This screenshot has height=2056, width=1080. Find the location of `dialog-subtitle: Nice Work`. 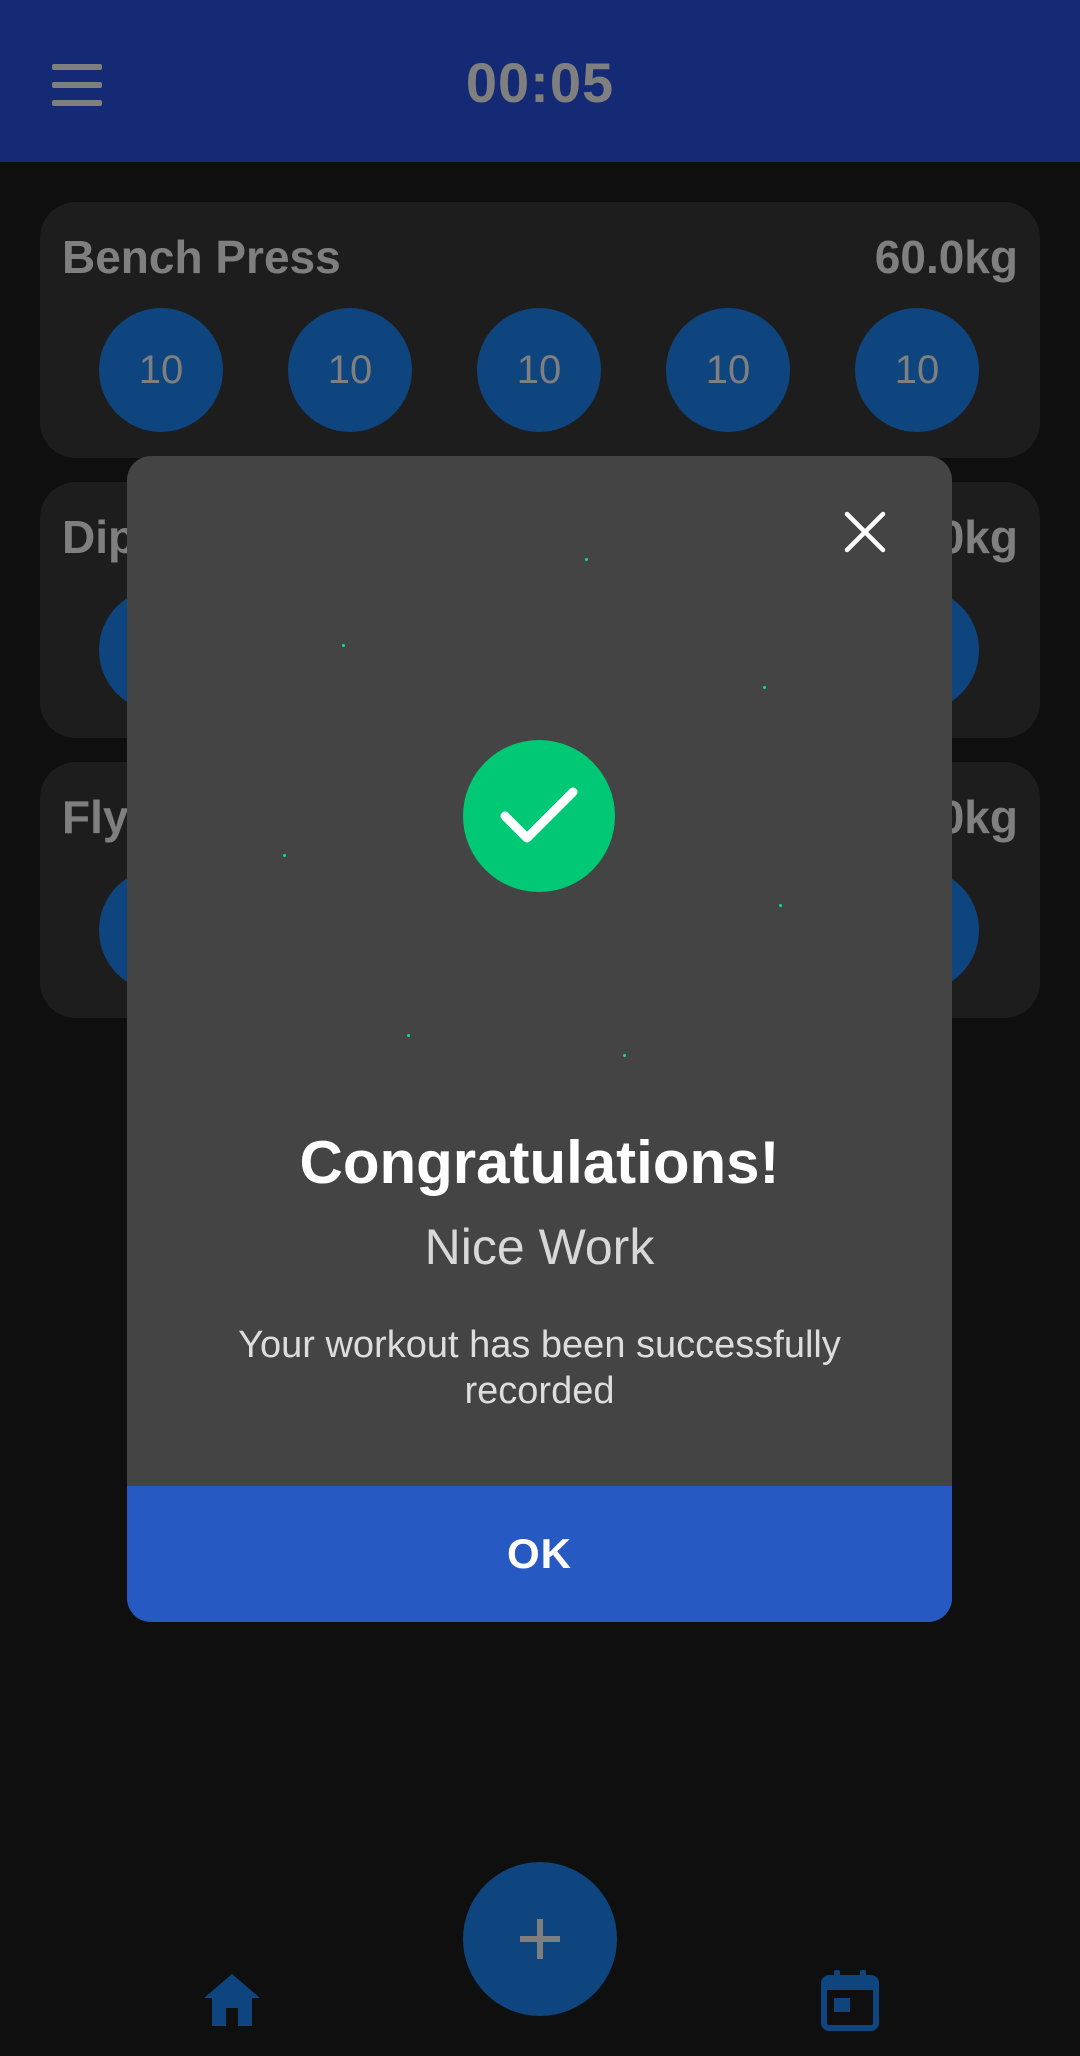

dialog-subtitle: Nice Work is located at coordinates (539, 1247).